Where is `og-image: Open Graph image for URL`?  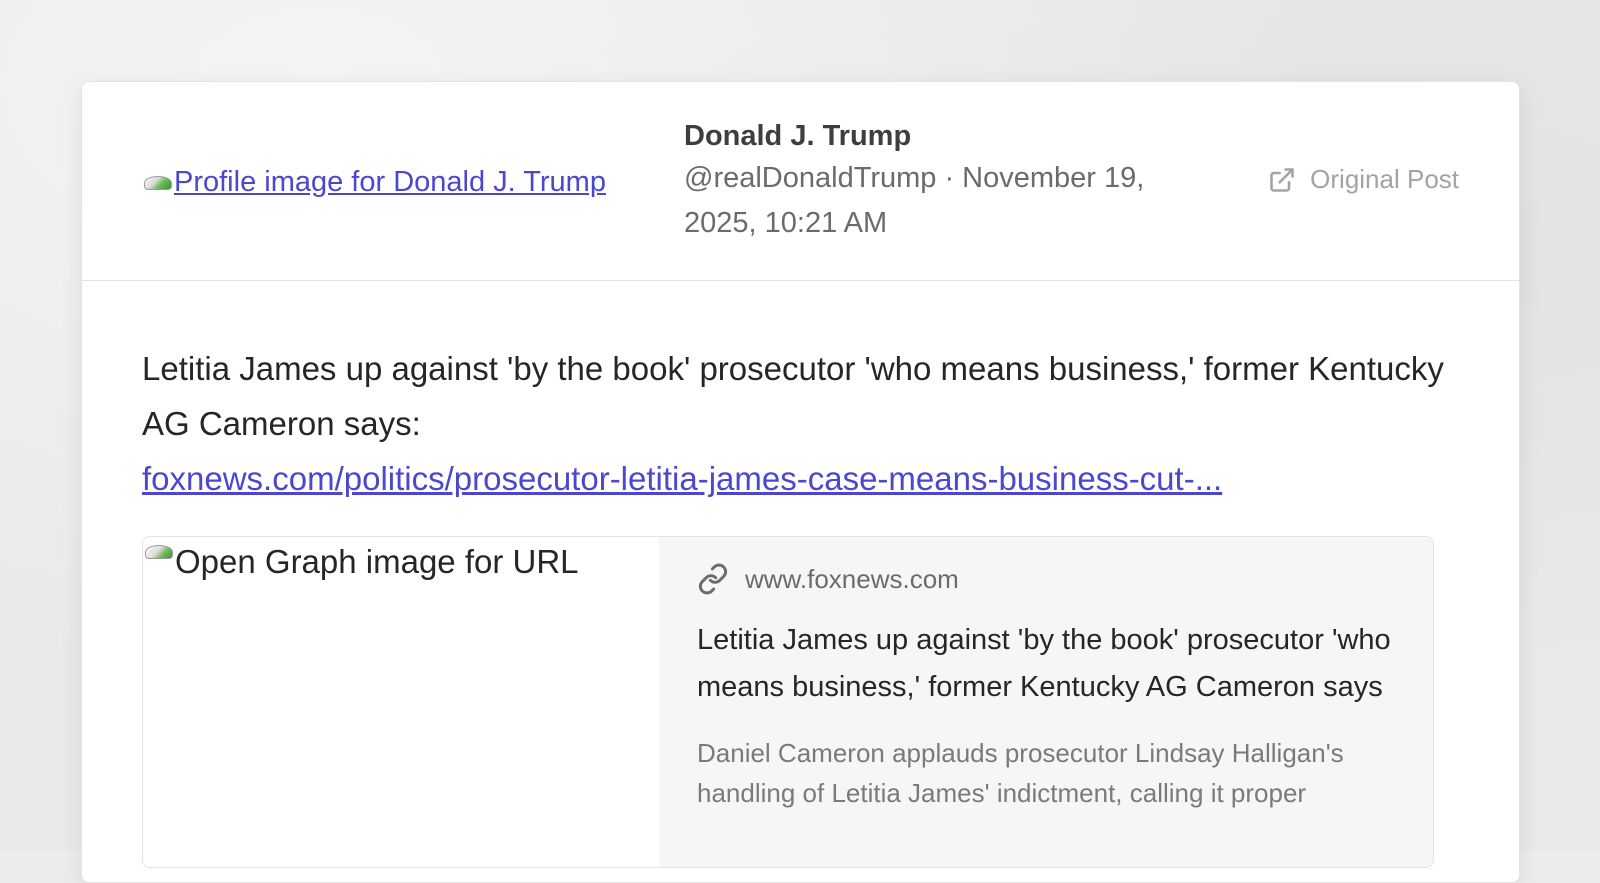
og-image: Open Graph image for URL is located at coordinates (401, 702).